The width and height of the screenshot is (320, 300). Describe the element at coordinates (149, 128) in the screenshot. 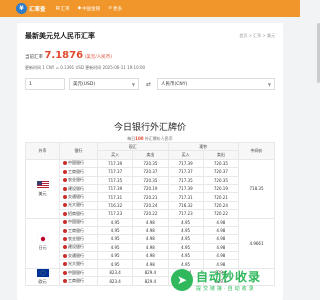

I see `table-title: 今日银行外汇牌价` at that location.